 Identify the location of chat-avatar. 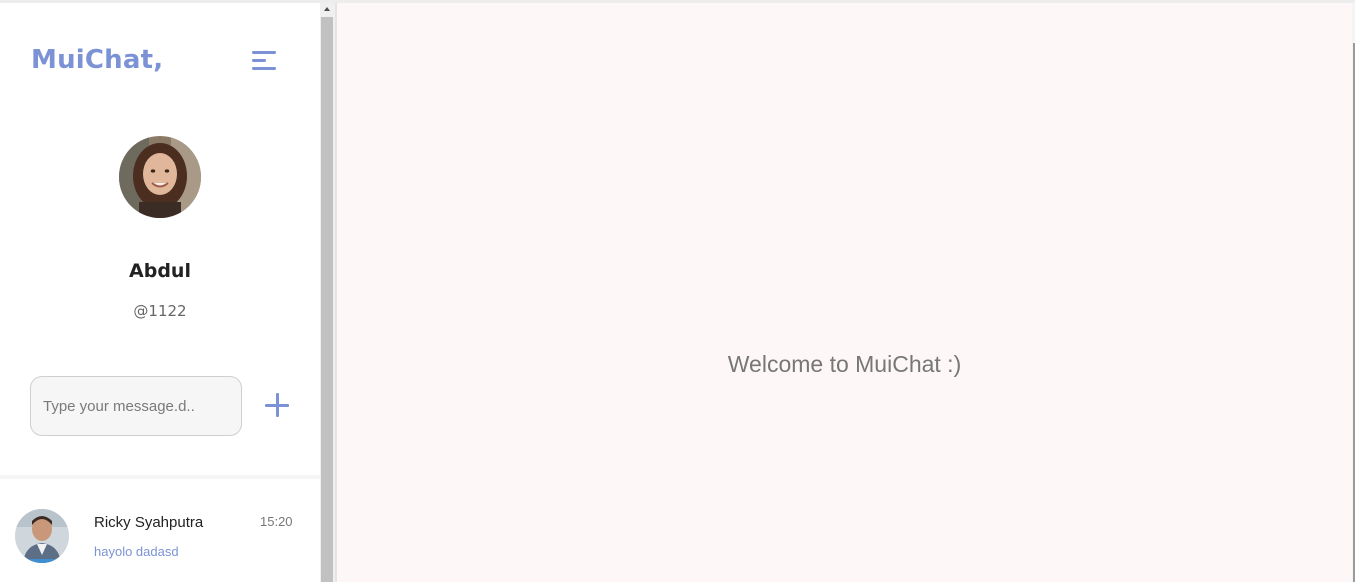
(42, 536).